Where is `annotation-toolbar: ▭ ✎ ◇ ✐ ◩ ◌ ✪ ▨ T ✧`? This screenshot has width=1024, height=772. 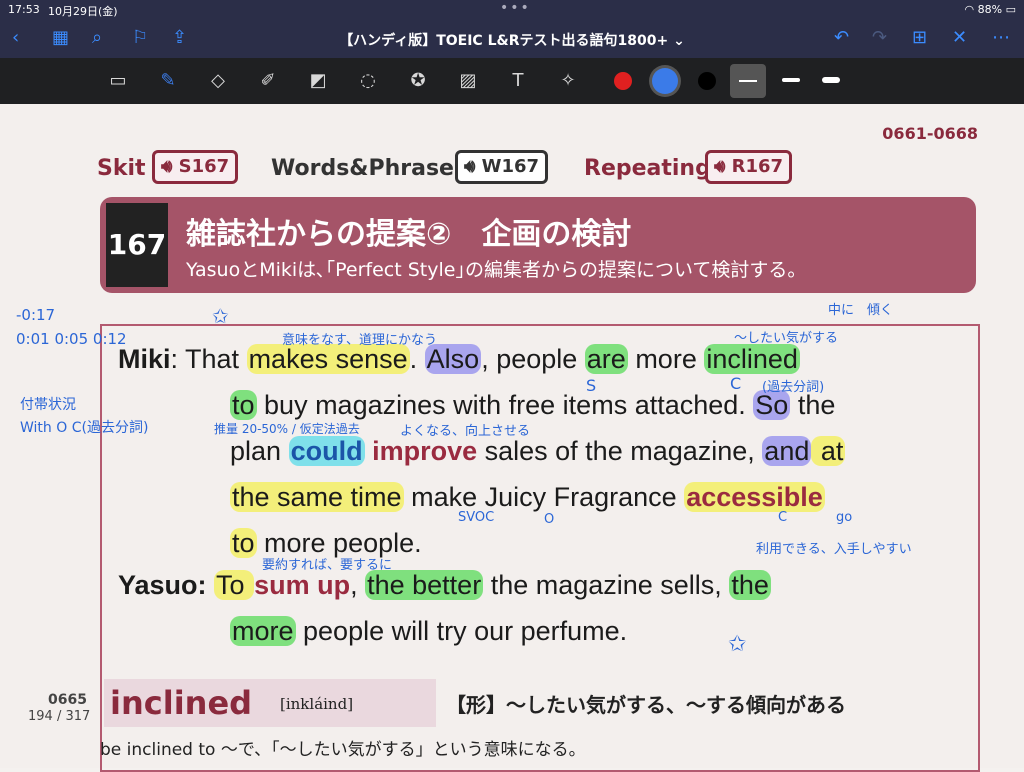
annotation-toolbar: ▭ ✎ ◇ ✐ ◩ ◌ ✪ ▨ T ✧ is located at coordinates (512, 81).